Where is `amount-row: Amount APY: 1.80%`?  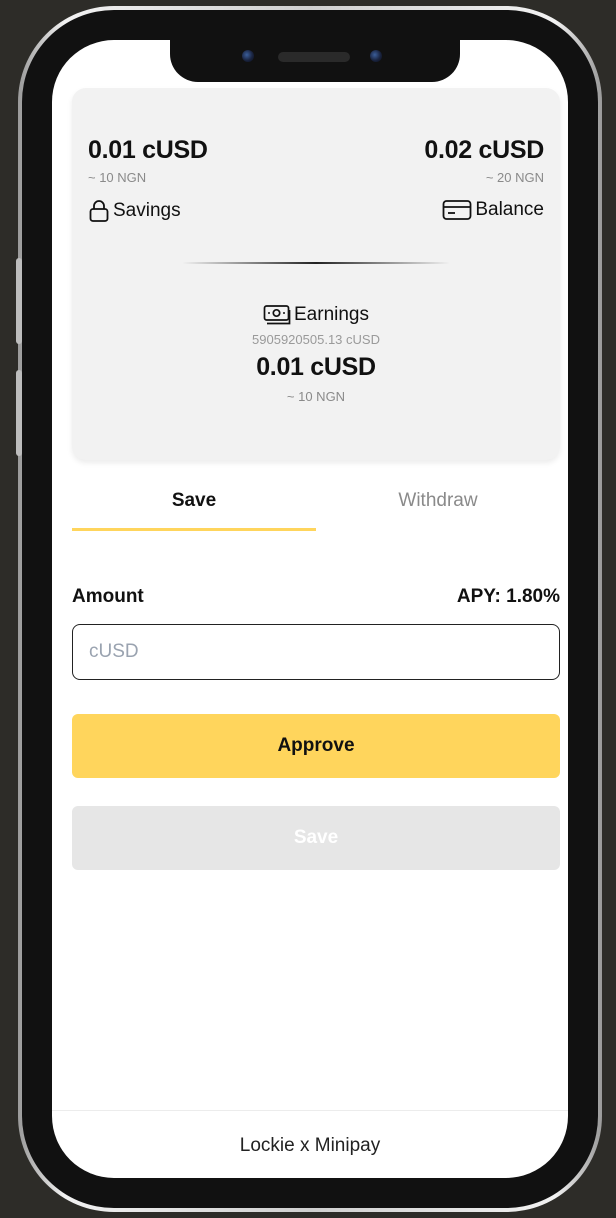 amount-row: Amount APY: 1.80% is located at coordinates (316, 597).